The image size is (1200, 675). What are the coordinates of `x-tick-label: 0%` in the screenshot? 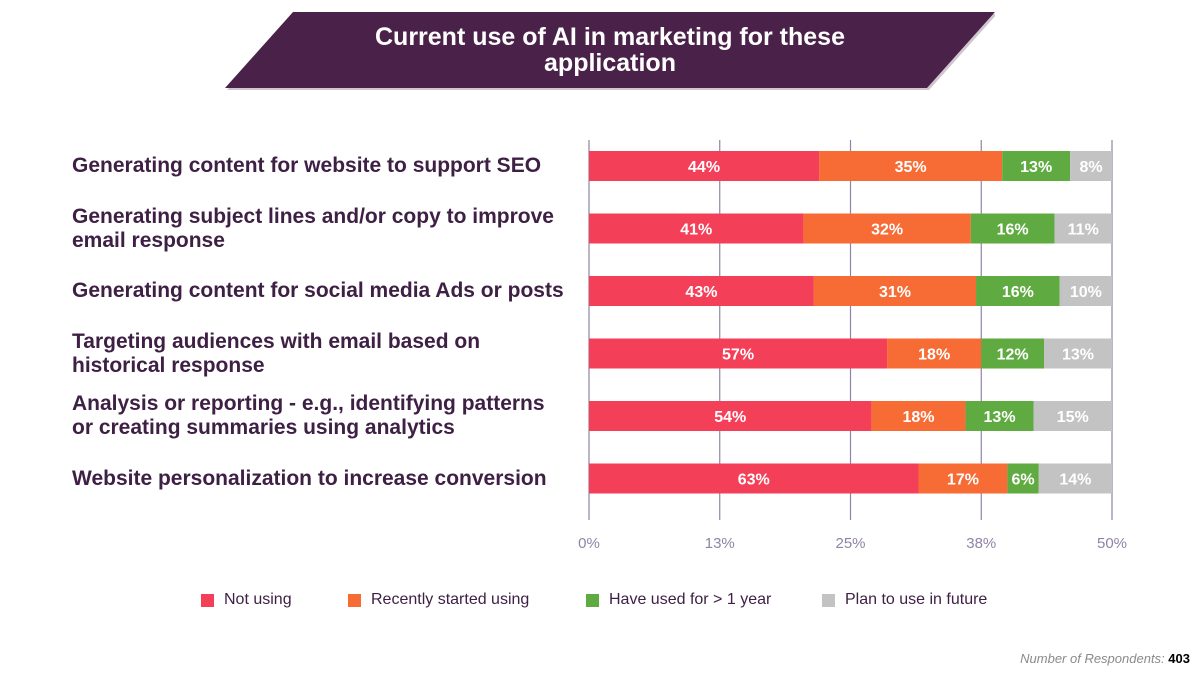 It's located at (589, 543).